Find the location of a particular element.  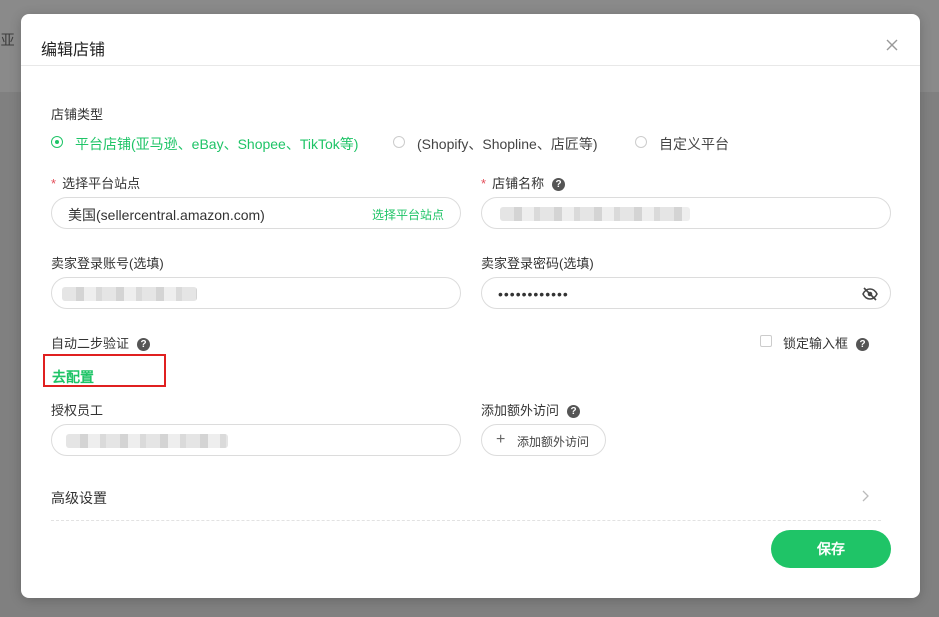

add-extra-access-text: 添加额外访问 is located at coordinates (553, 442).